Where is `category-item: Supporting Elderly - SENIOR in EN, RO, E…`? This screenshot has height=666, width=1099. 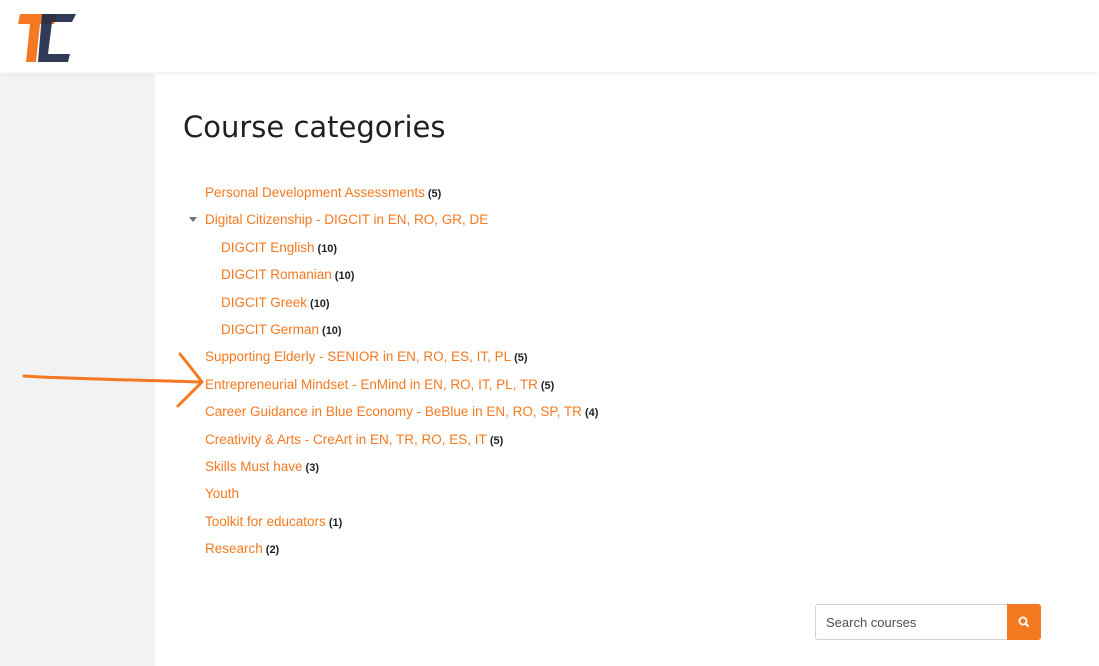
category-item: Supporting Elderly - SENIOR in EN, RO, E… is located at coordinates (392, 359).